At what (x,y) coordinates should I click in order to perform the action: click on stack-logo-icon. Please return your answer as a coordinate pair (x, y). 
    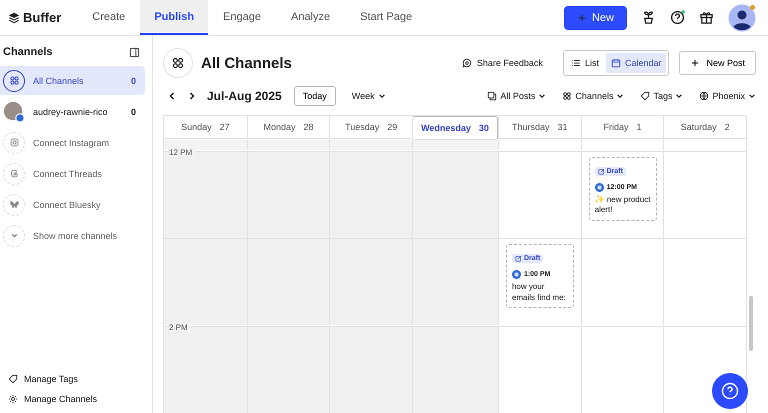
    Looking at the image, I should click on (14, 18).